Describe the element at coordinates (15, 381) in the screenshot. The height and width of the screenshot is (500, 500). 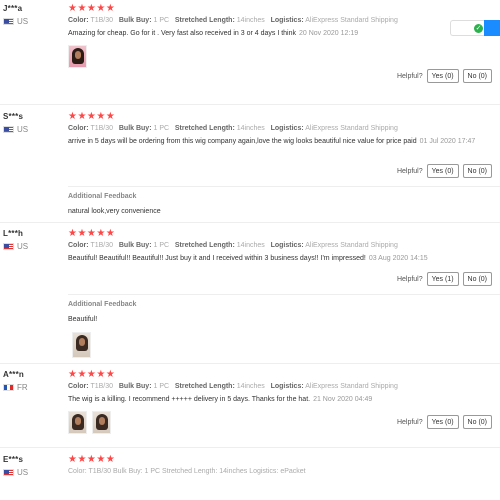
I see `review-buyer: A***n FR` at that location.